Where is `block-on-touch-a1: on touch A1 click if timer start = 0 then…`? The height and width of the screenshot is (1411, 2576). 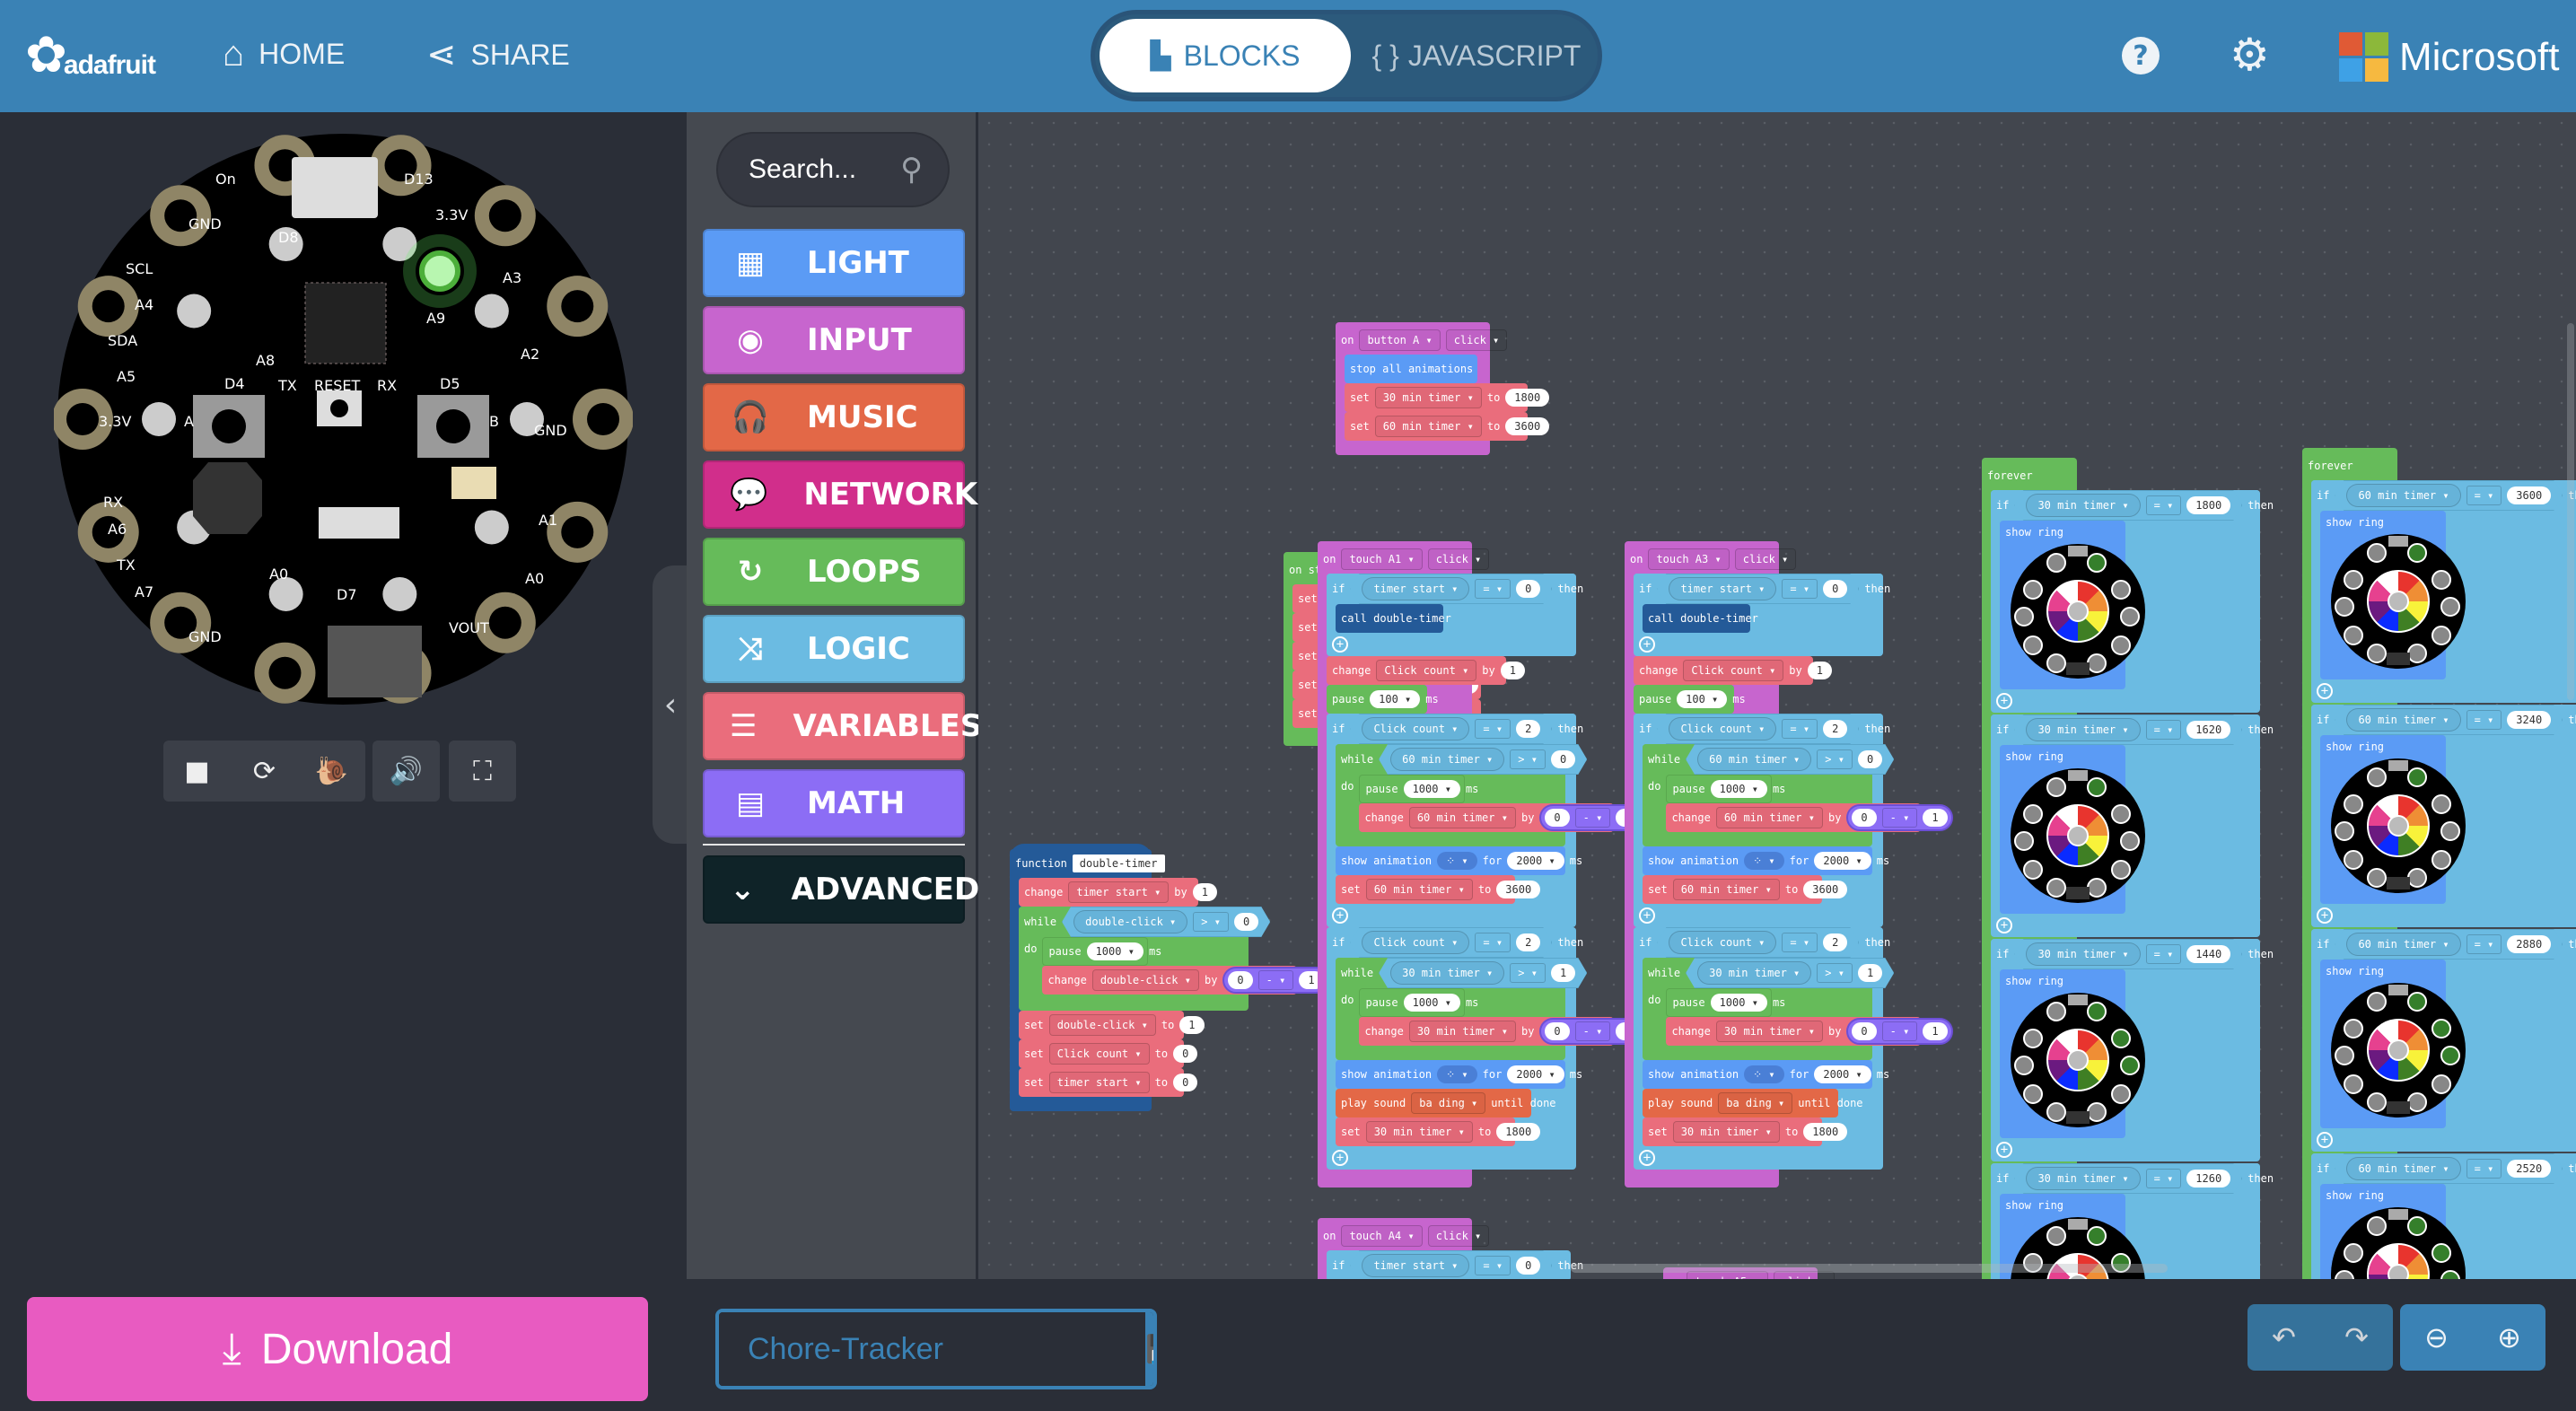 block-on-touch-a1: on touch A1 click if timer start = 0 then… is located at coordinates (1482, 864).